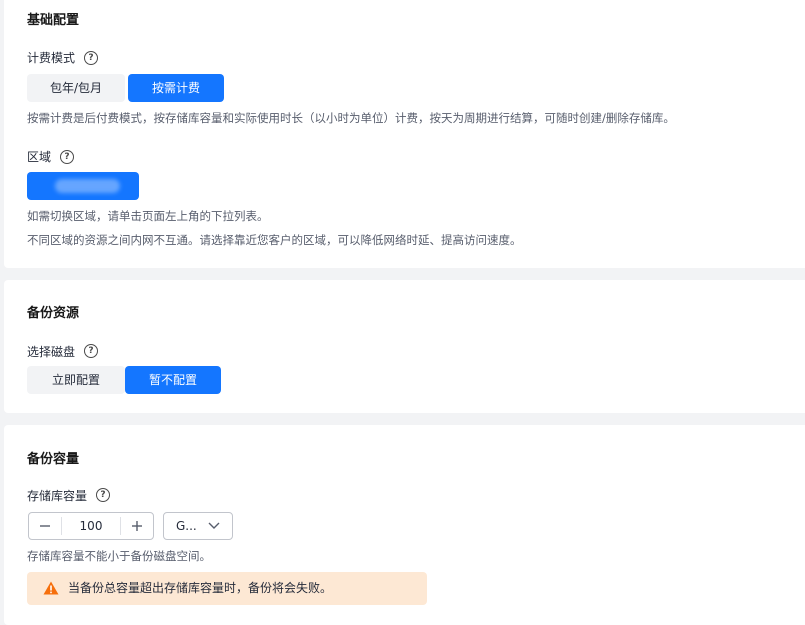  What do you see at coordinates (119, 556) in the screenshot?
I see `capacity-hint: 存储库容量不能小于备份磁盘空间。` at bounding box center [119, 556].